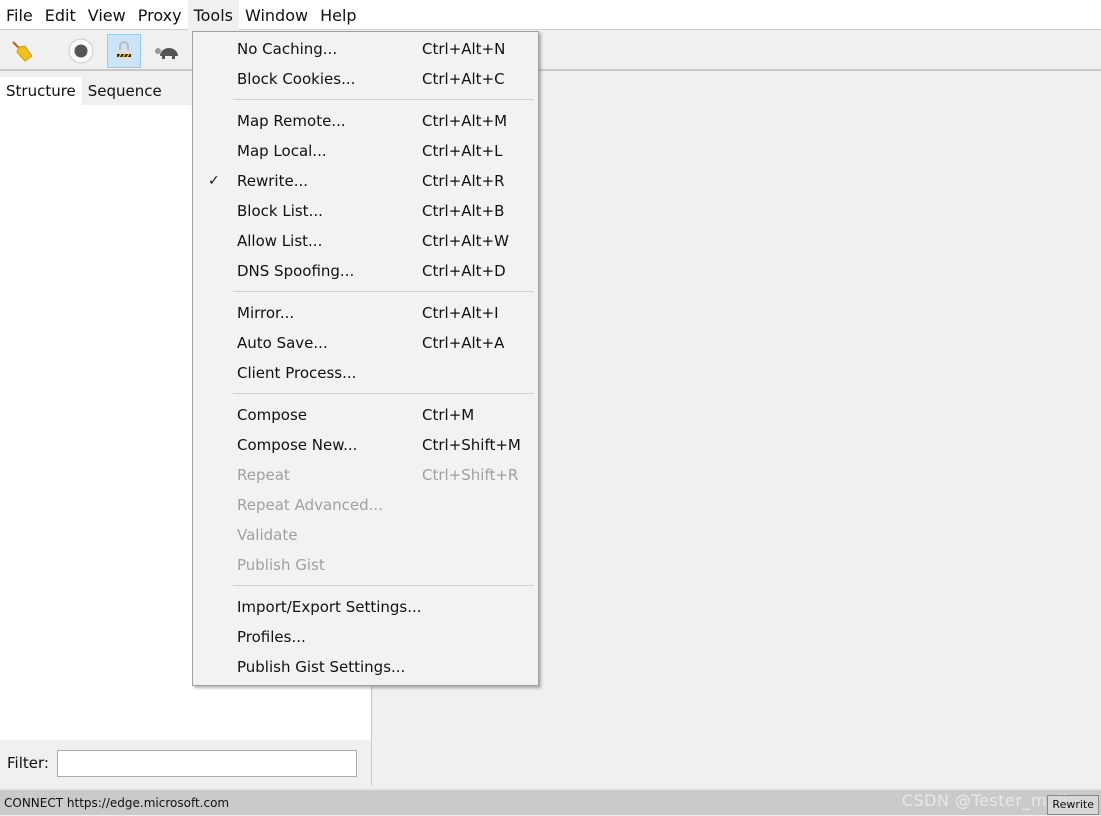  Describe the element at coordinates (365, 343) in the screenshot. I see `menu-item-auto-save: Auto Save... Ctrl+Alt+A` at that location.